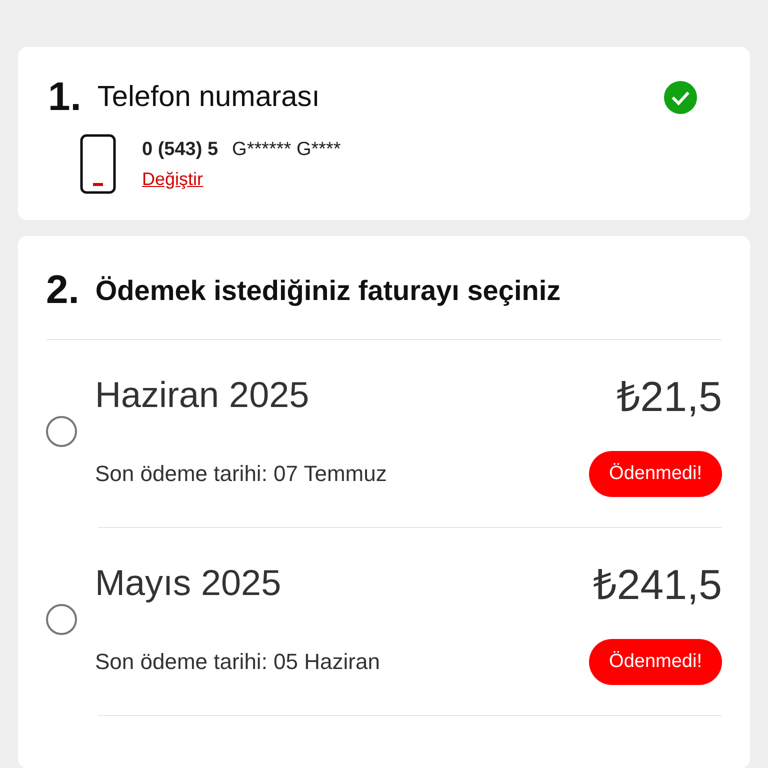  What do you see at coordinates (328, 290) in the screenshot?
I see `section-title: Ödemek istediğiniz faturayı seçiniz` at bounding box center [328, 290].